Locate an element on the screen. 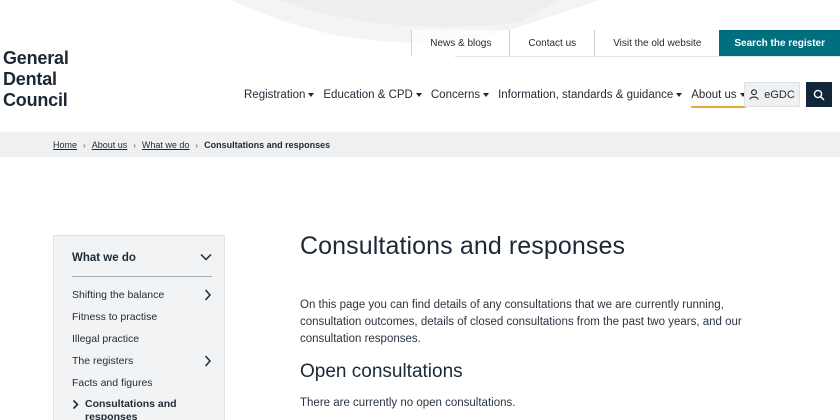 The height and width of the screenshot is (420, 840). breadcrumb-about-us: About us is located at coordinates (110, 145).